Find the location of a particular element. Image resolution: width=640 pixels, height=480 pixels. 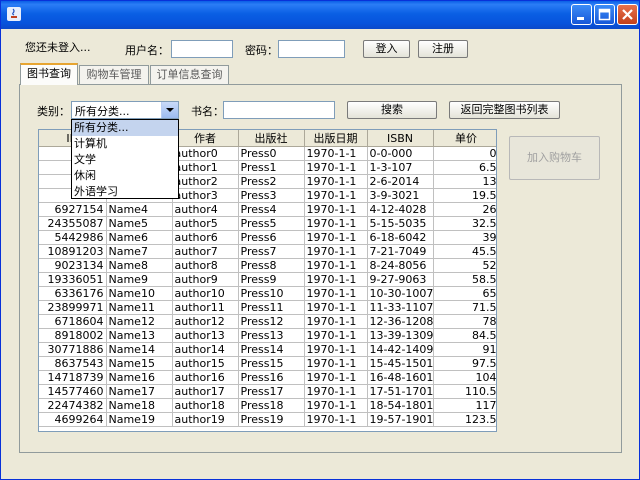

register-button: 注册 is located at coordinates (443, 49).